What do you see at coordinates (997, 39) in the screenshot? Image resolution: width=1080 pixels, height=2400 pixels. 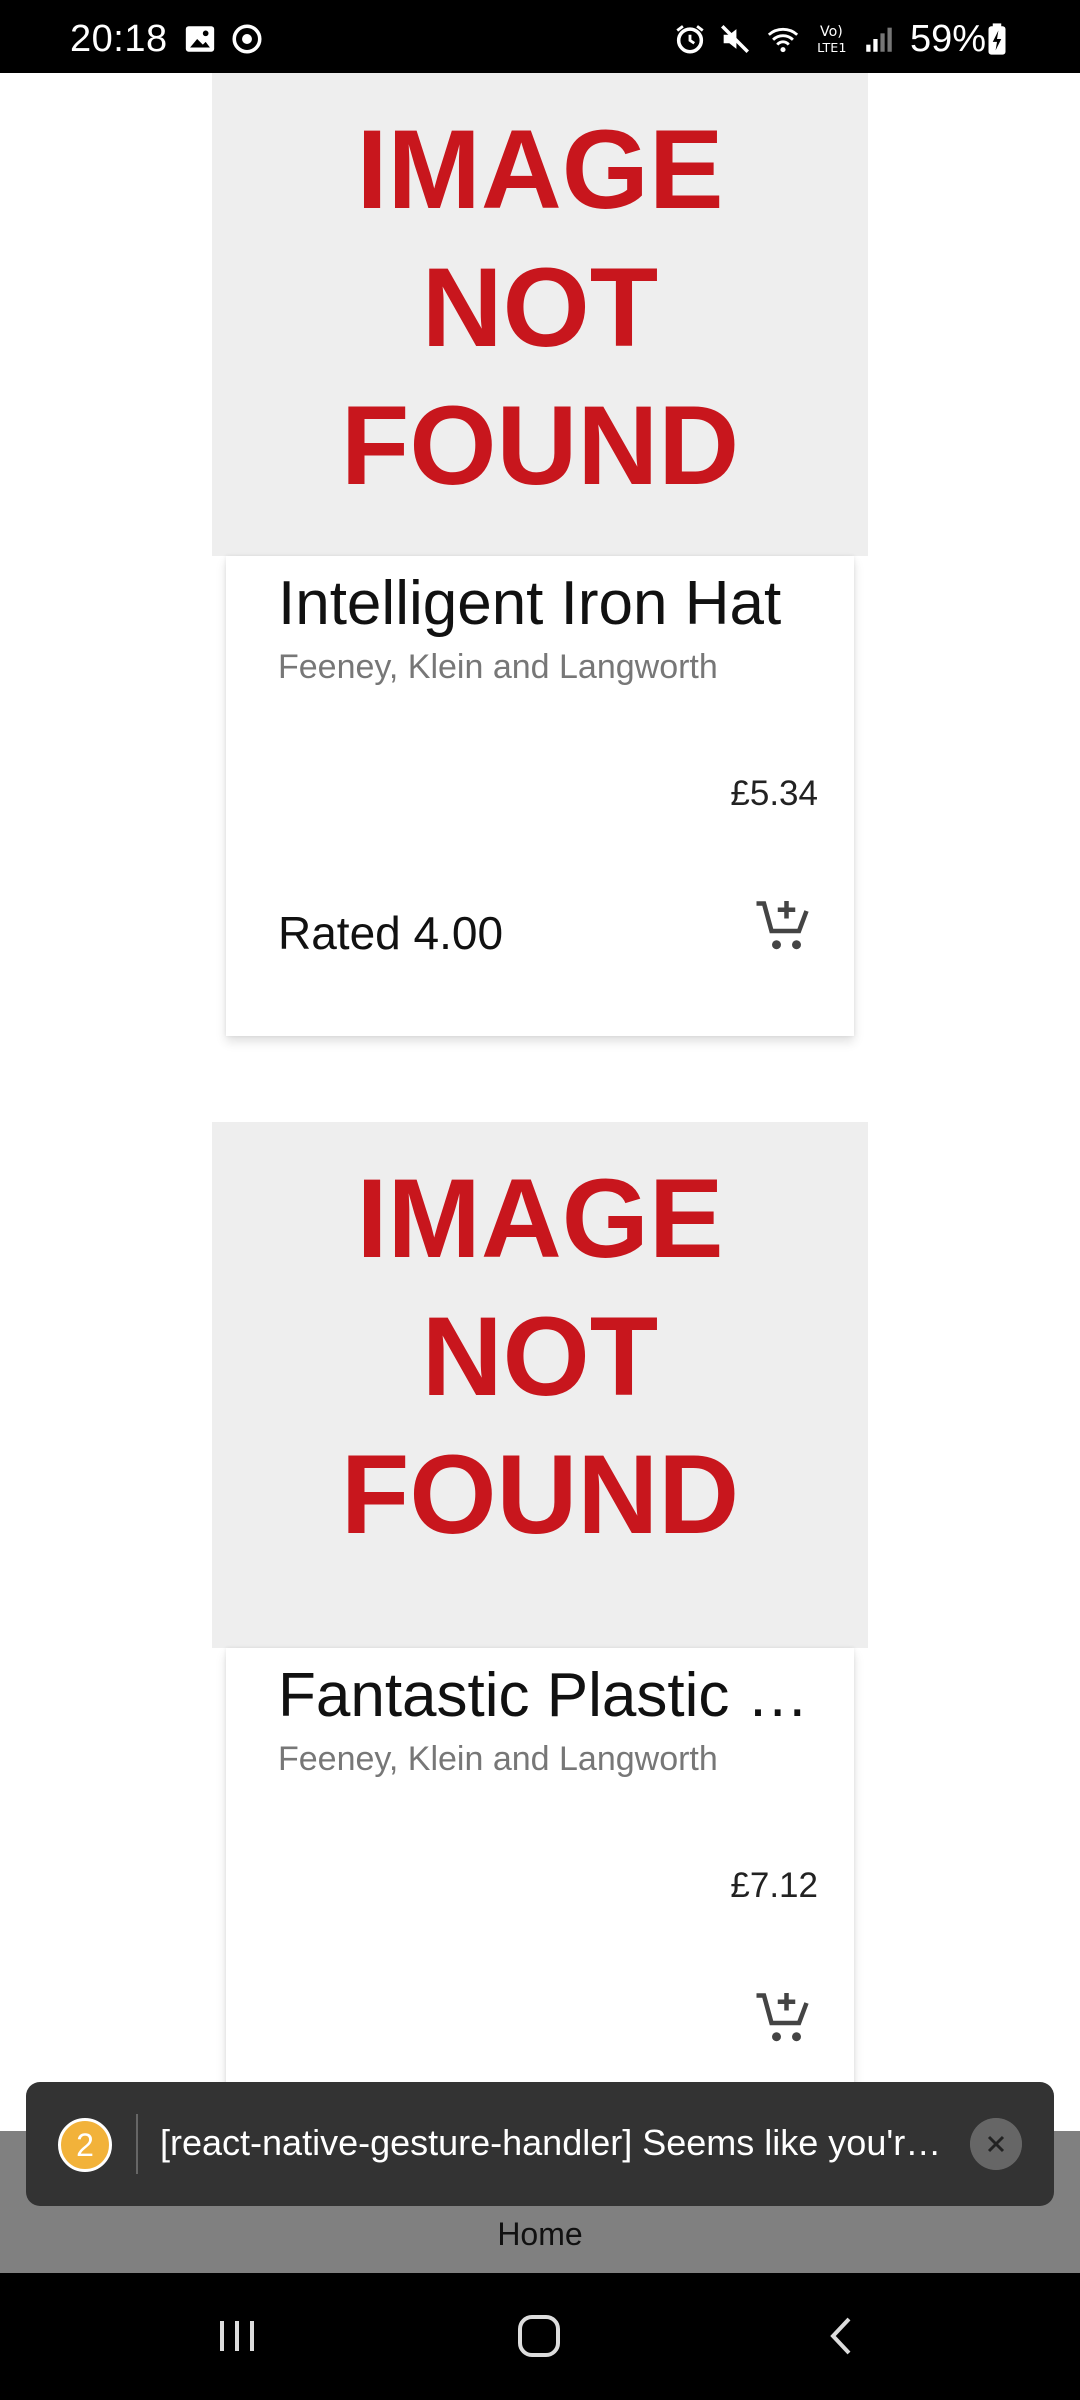 I see `battery-charging-icon` at bounding box center [997, 39].